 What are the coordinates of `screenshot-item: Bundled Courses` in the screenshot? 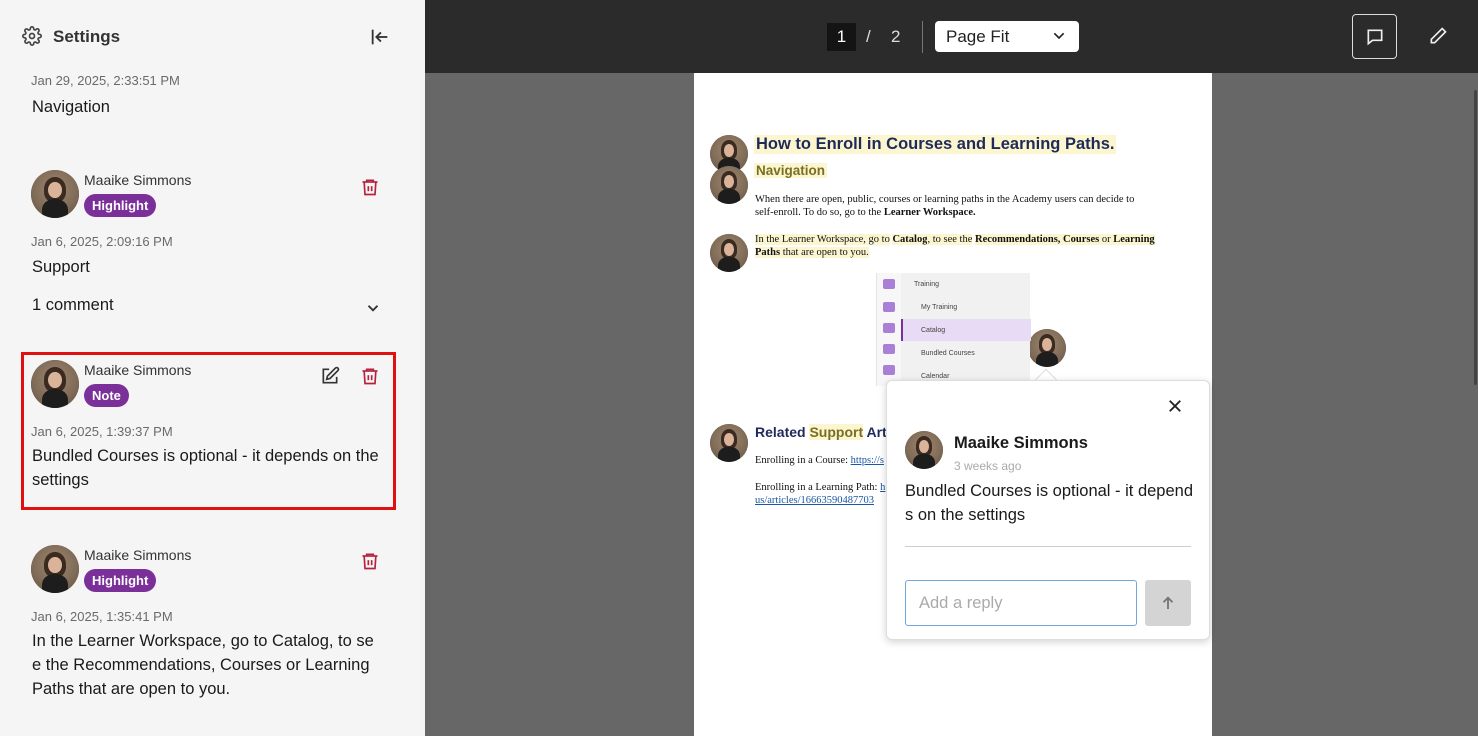 It's located at (948, 353).